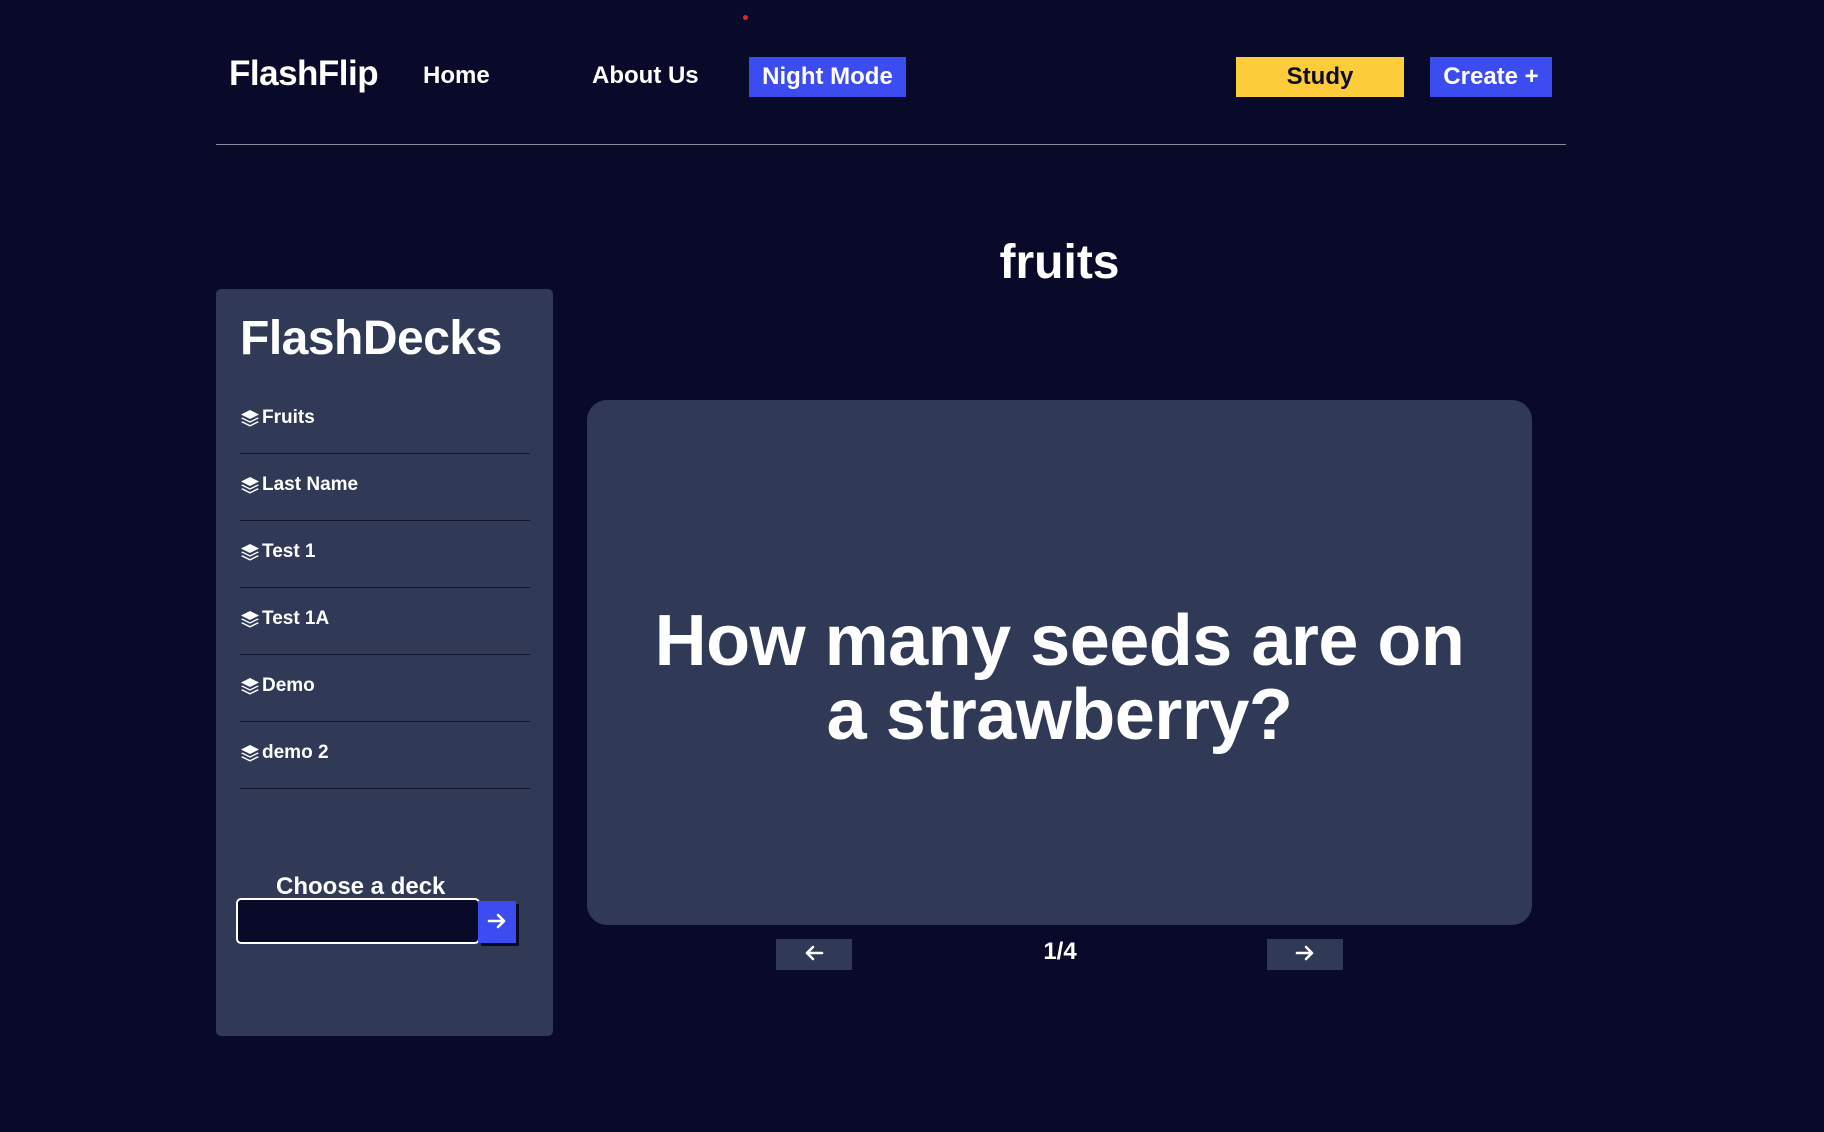 The width and height of the screenshot is (1824, 1132). Describe the element at coordinates (358, 921) in the screenshot. I see `deck-search-input` at that location.